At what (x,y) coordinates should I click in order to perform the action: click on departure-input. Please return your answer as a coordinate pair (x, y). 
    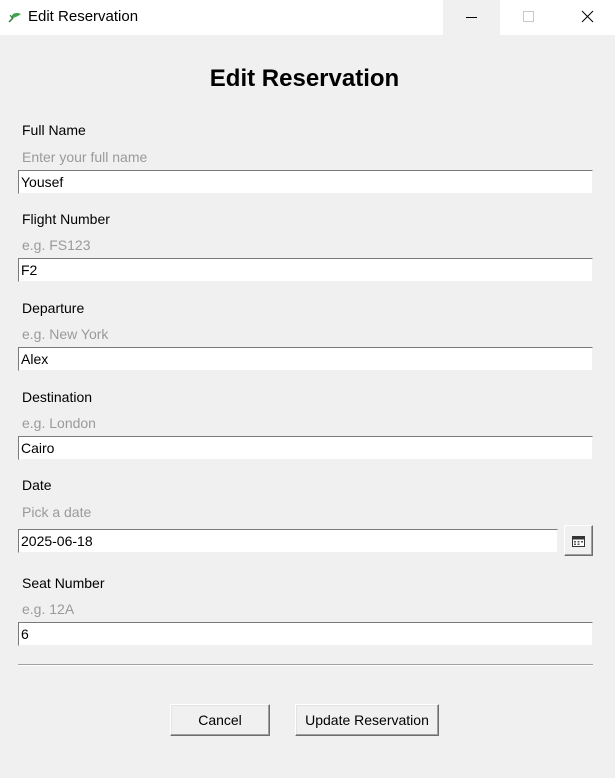
    Looking at the image, I should click on (305, 359).